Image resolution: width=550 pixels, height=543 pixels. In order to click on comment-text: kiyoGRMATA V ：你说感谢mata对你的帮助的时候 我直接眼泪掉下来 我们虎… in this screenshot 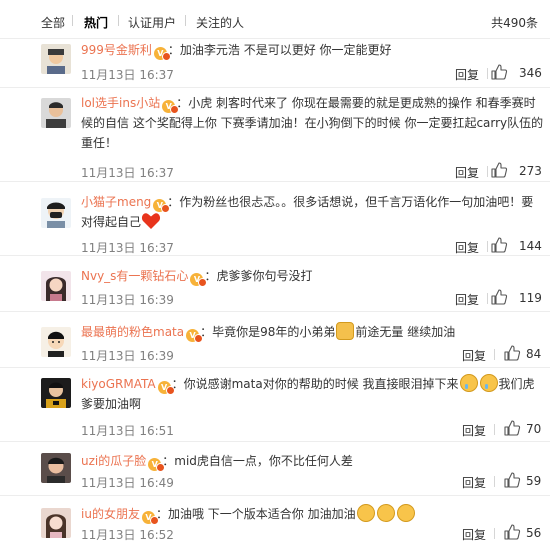, I will do `click(312, 394)`.